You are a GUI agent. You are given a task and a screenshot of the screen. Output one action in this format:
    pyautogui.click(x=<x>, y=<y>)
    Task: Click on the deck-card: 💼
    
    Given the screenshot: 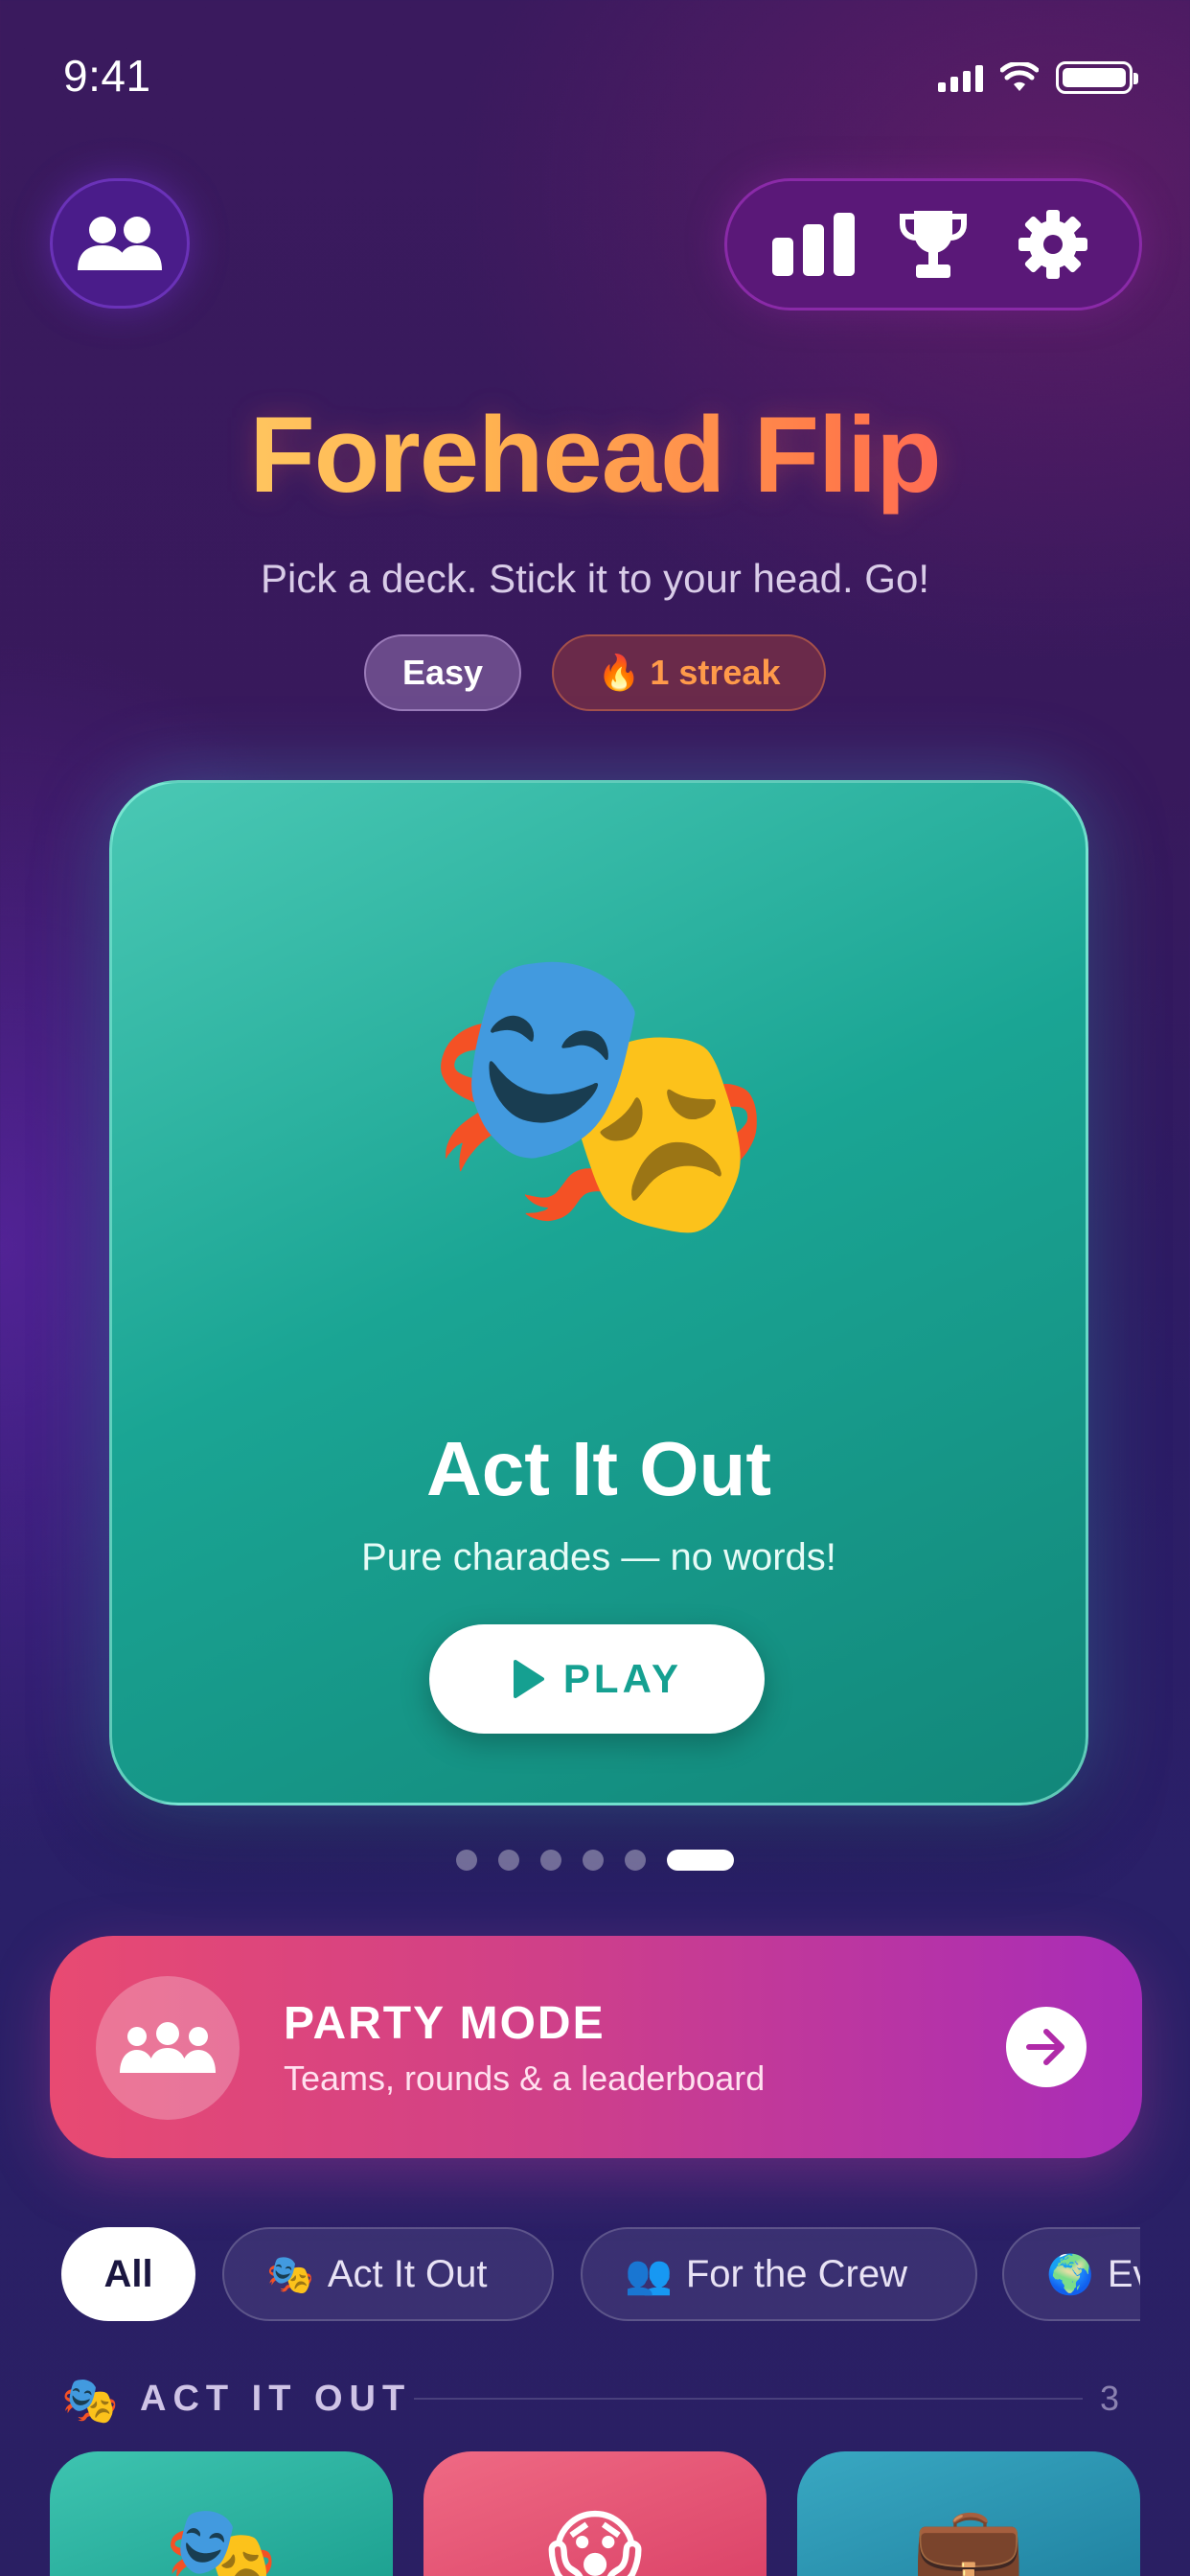 What is the action you would take?
    pyautogui.click(x=968, y=2513)
    